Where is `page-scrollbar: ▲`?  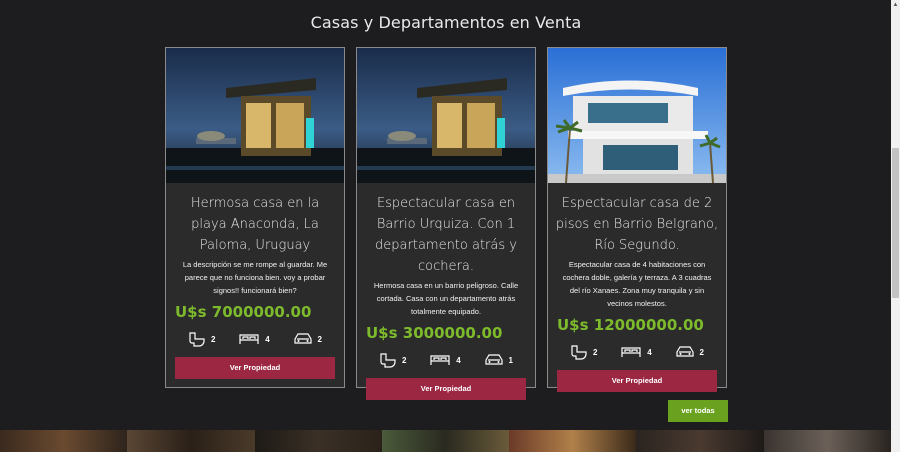 page-scrollbar: ▲ is located at coordinates (895, 226).